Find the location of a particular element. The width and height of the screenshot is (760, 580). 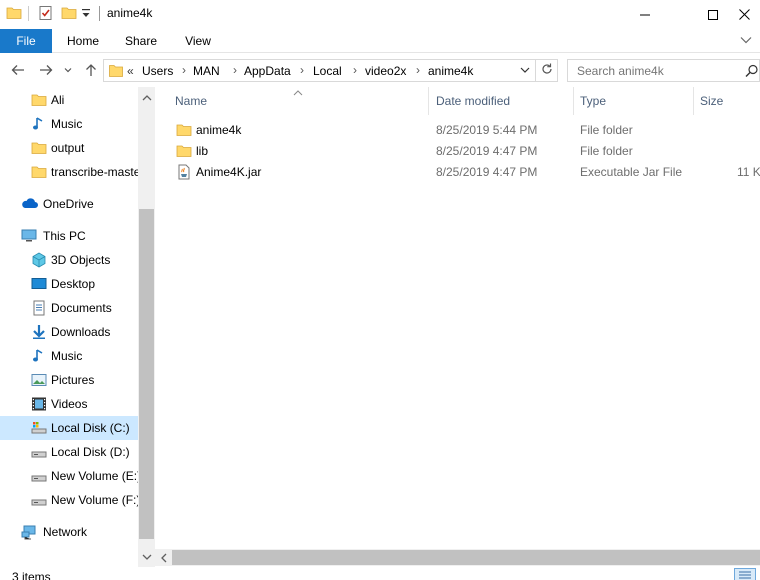

nav-item-output: output is located at coordinates (69, 148).